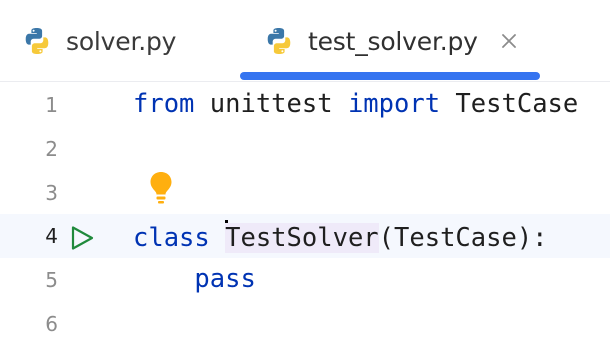  I want to click on tab-label: solver.py, so click(121, 41).